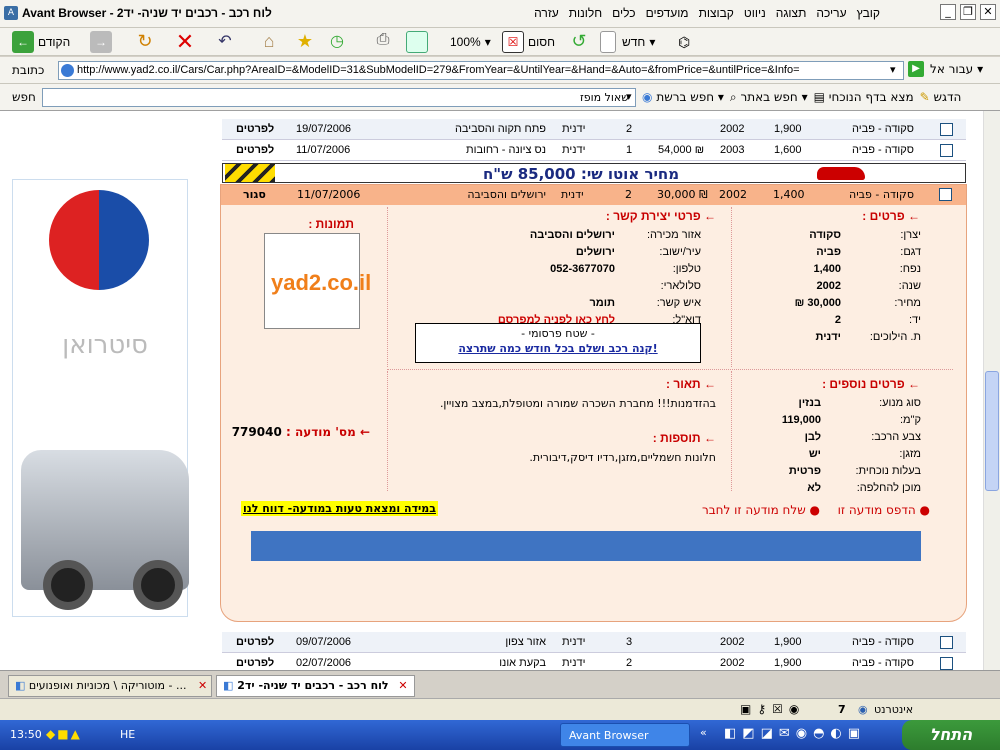 This screenshot has height=750, width=1000. Describe the element at coordinates (795, 733) in the screenshot. I see `quicklaunch-icons: ◧◩◪✉◉◓◐▣` at that location.